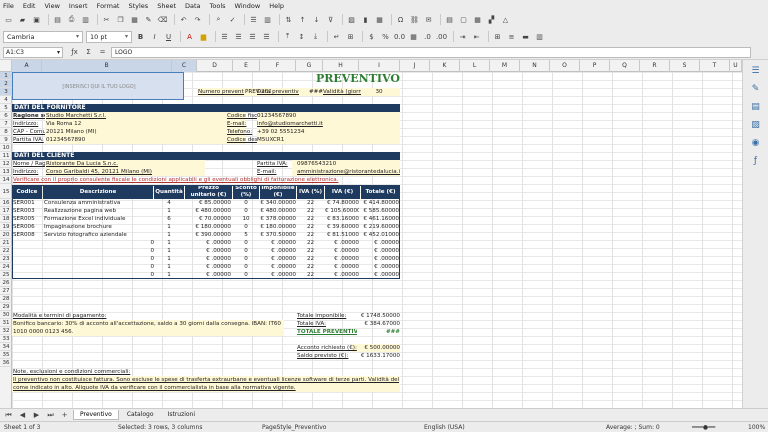 The width and height of the screenshot is (768, 432). I want to click on align-center-icon: ☰, so click(238, 36).